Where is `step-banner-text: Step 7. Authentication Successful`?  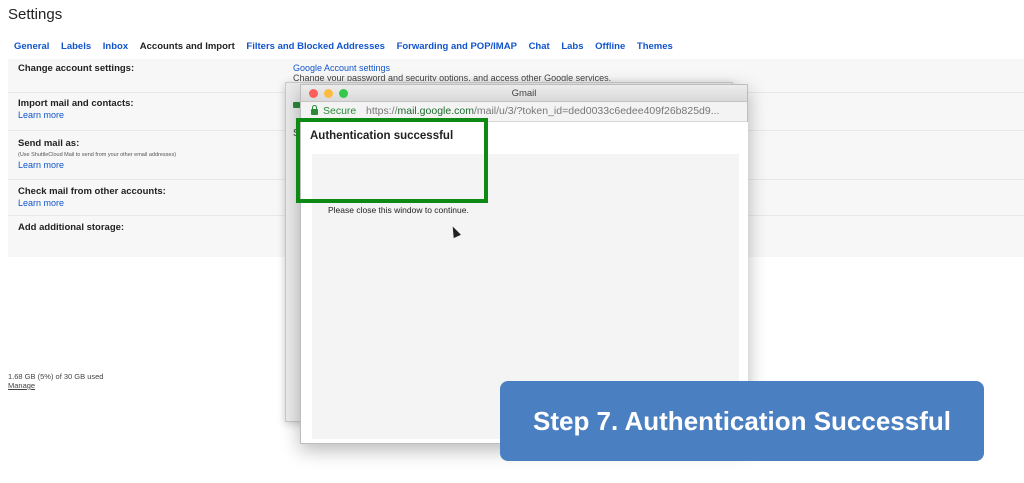
step-banner-text: Step 7. Authentication Successful is located at coordinates (741, 420).